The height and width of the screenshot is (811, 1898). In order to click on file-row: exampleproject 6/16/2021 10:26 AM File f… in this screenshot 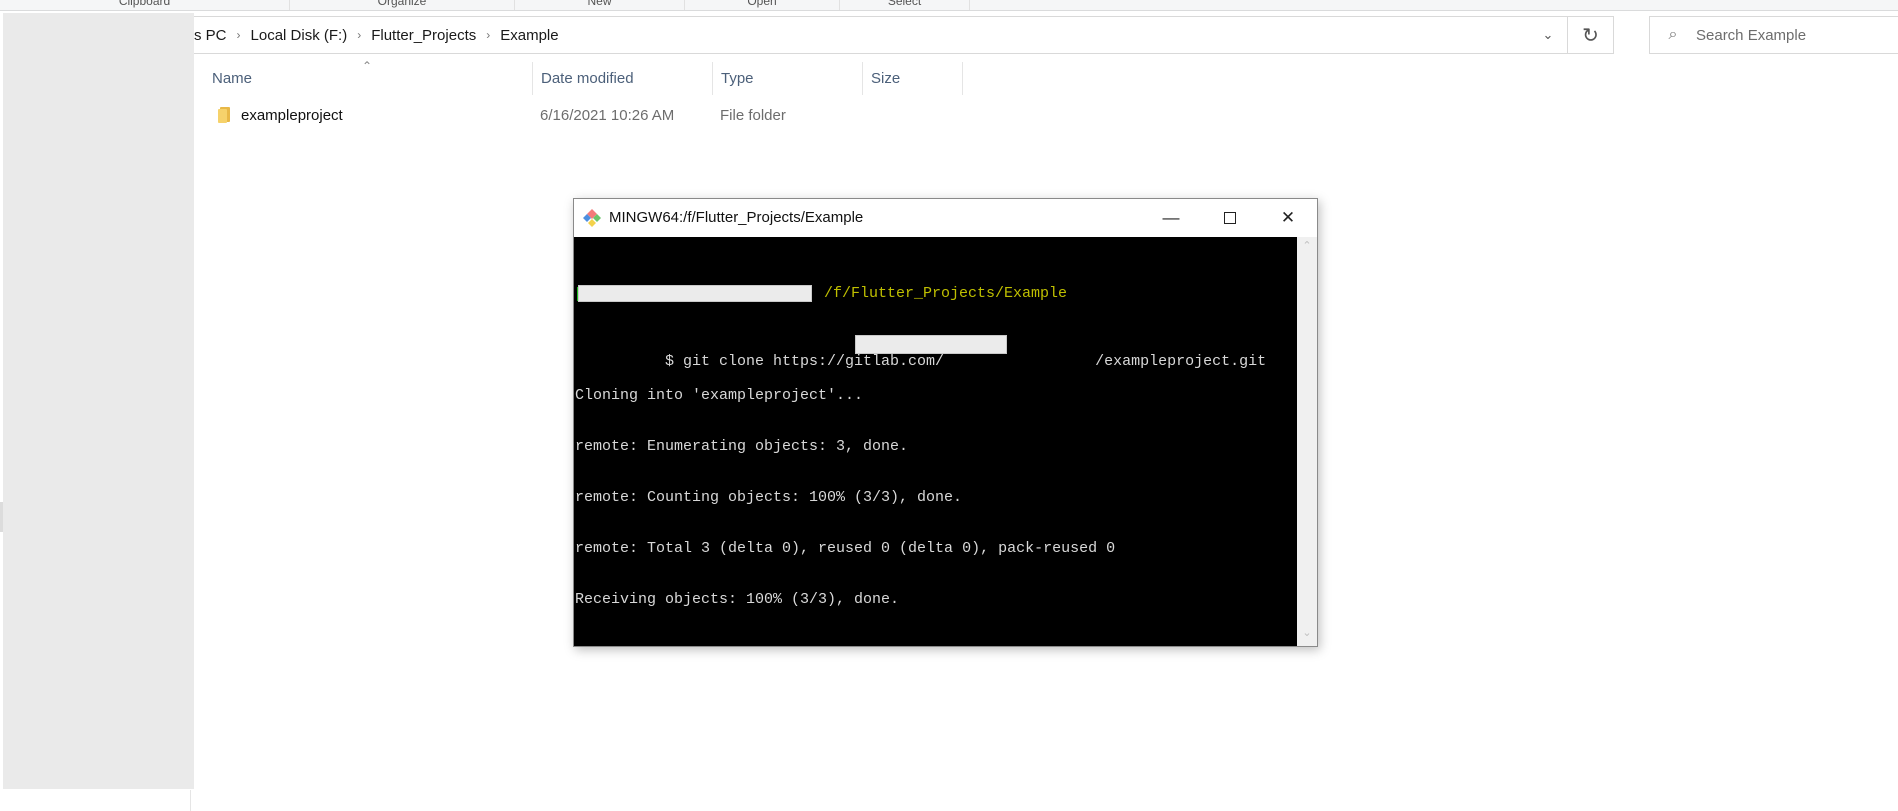, I will do `click(594, 116)`.